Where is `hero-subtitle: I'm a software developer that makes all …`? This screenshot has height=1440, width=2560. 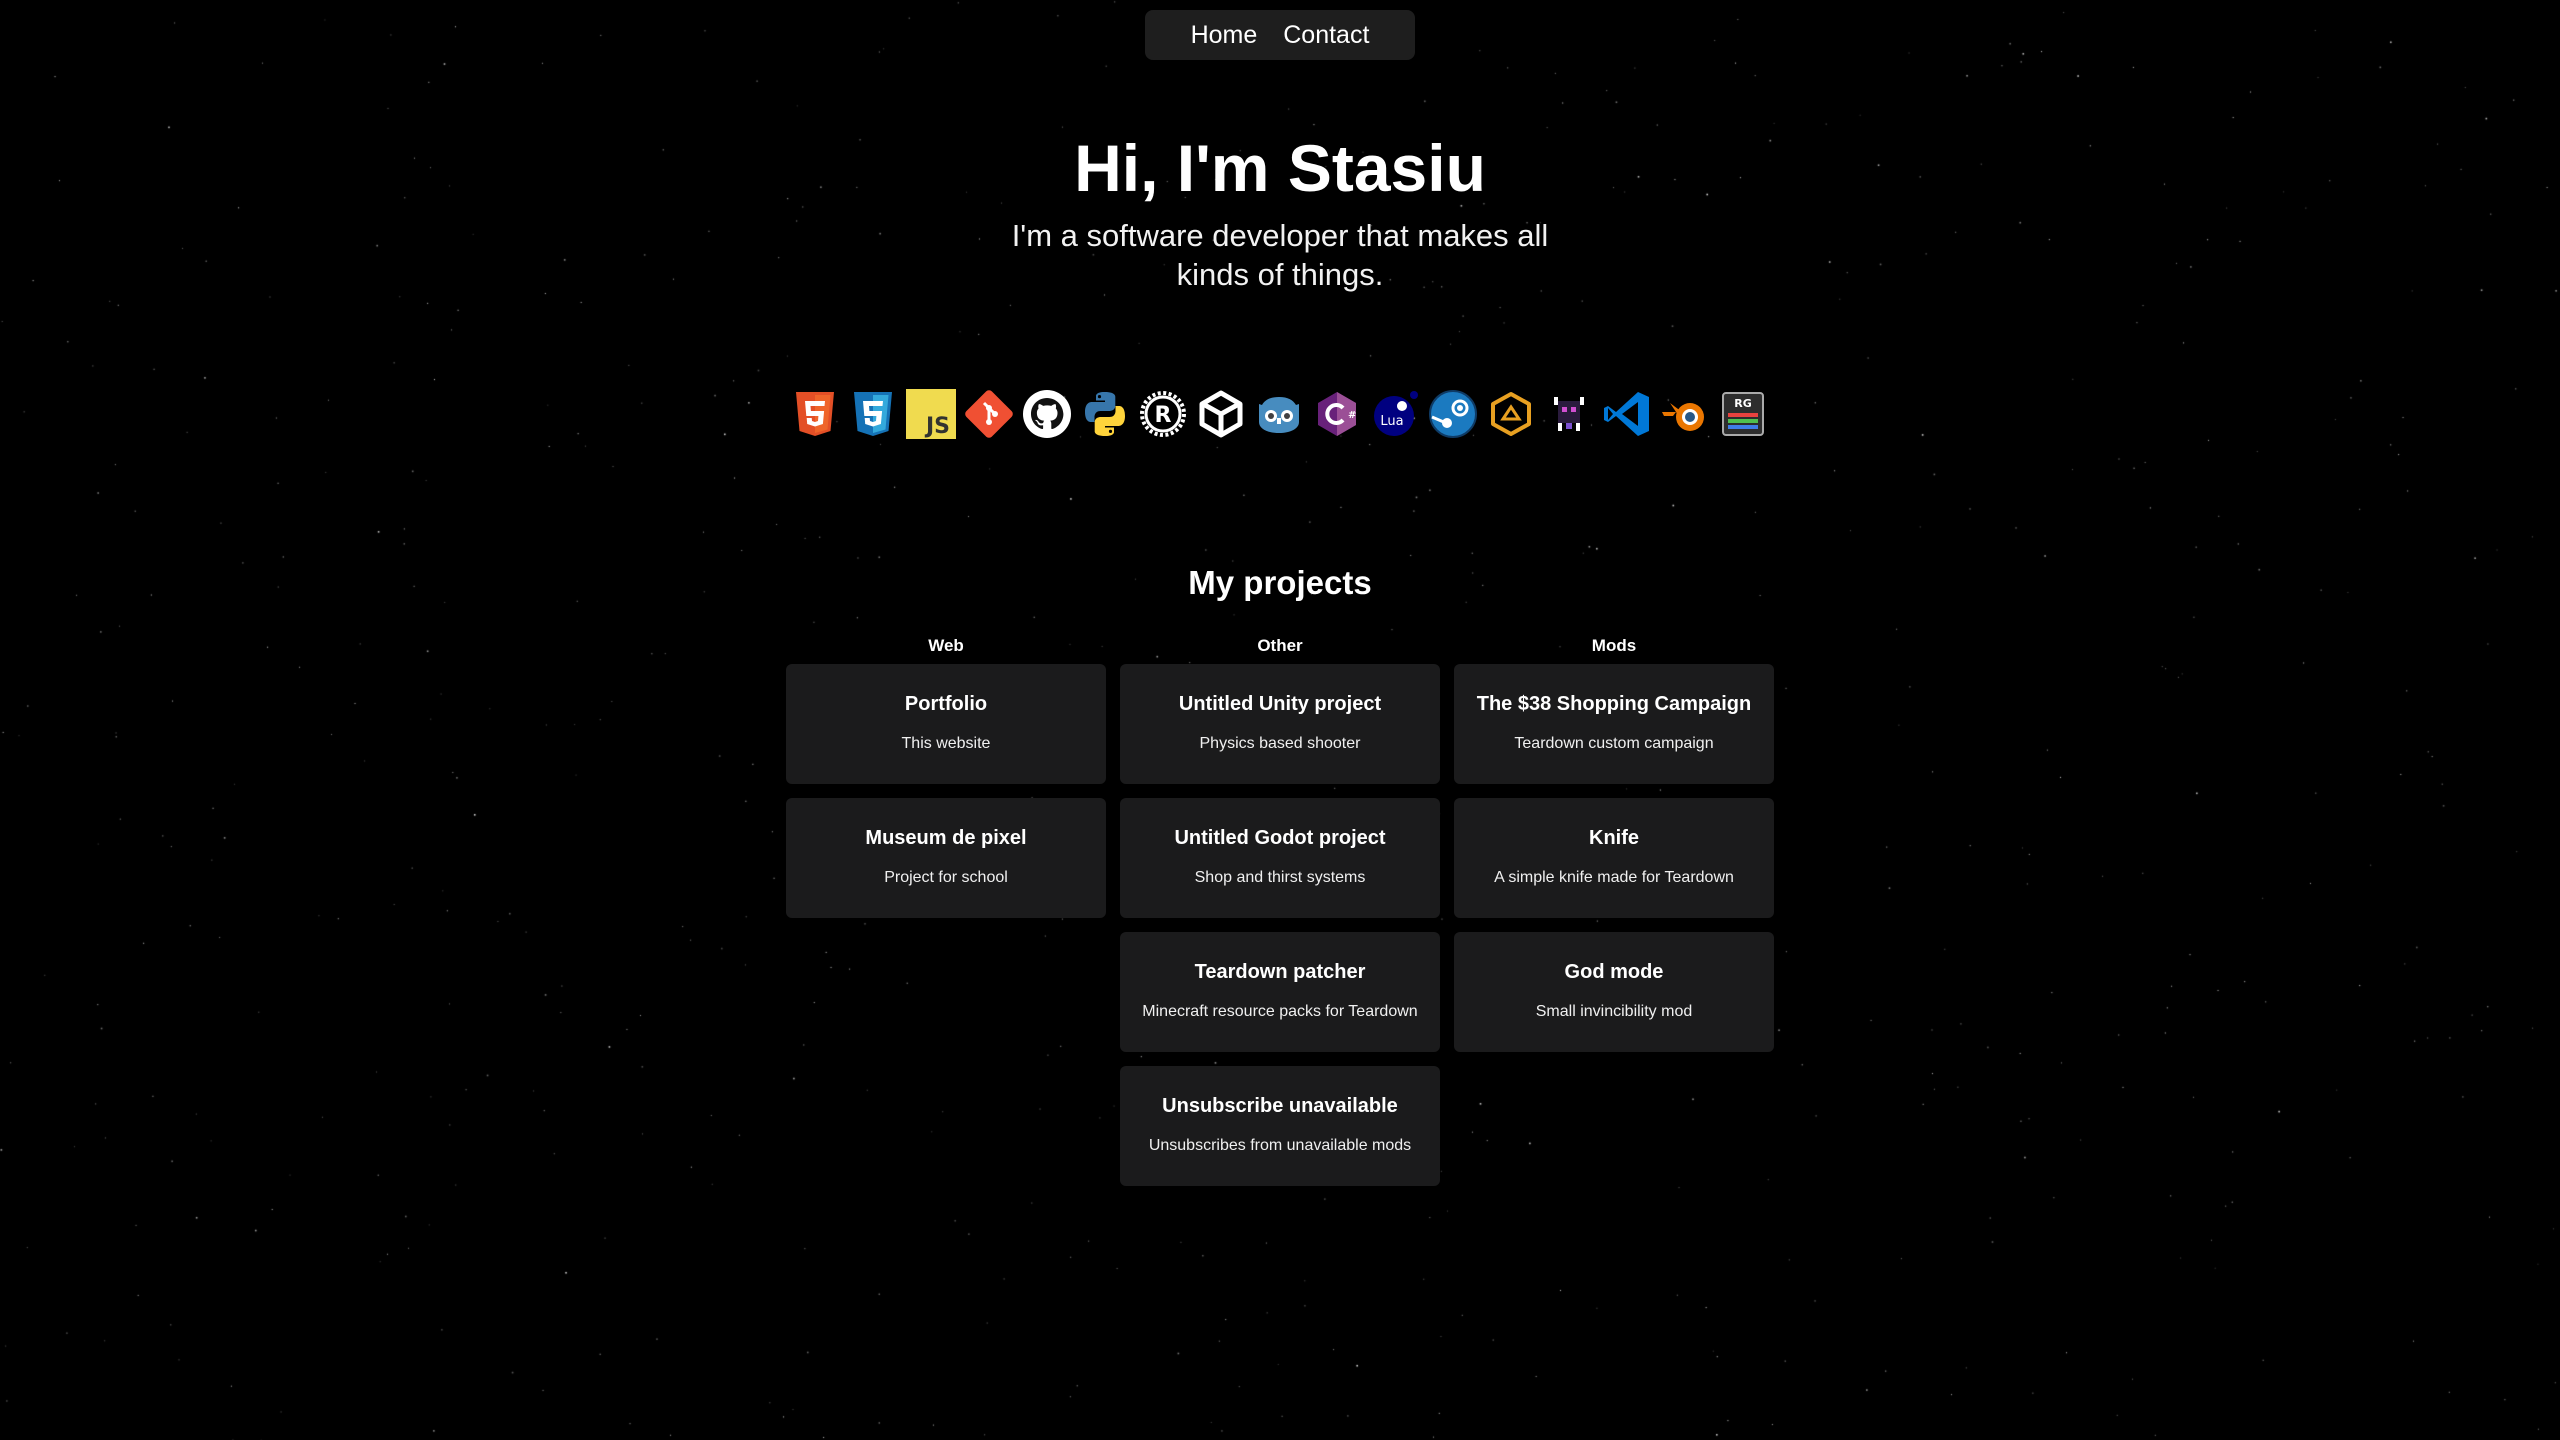 hero-subtitle: I'm a software developer that makes all … is located at coordinates (1280, 255).